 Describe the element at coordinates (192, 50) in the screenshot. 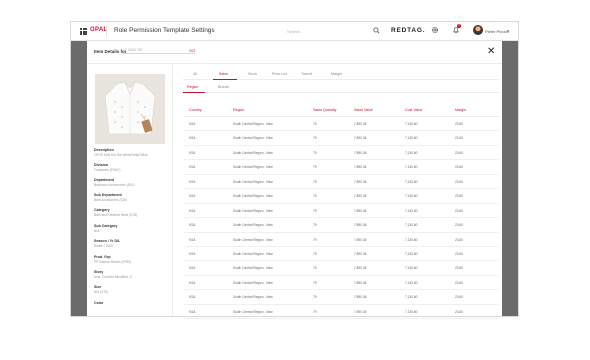

I see `go-button: GO` at that location.